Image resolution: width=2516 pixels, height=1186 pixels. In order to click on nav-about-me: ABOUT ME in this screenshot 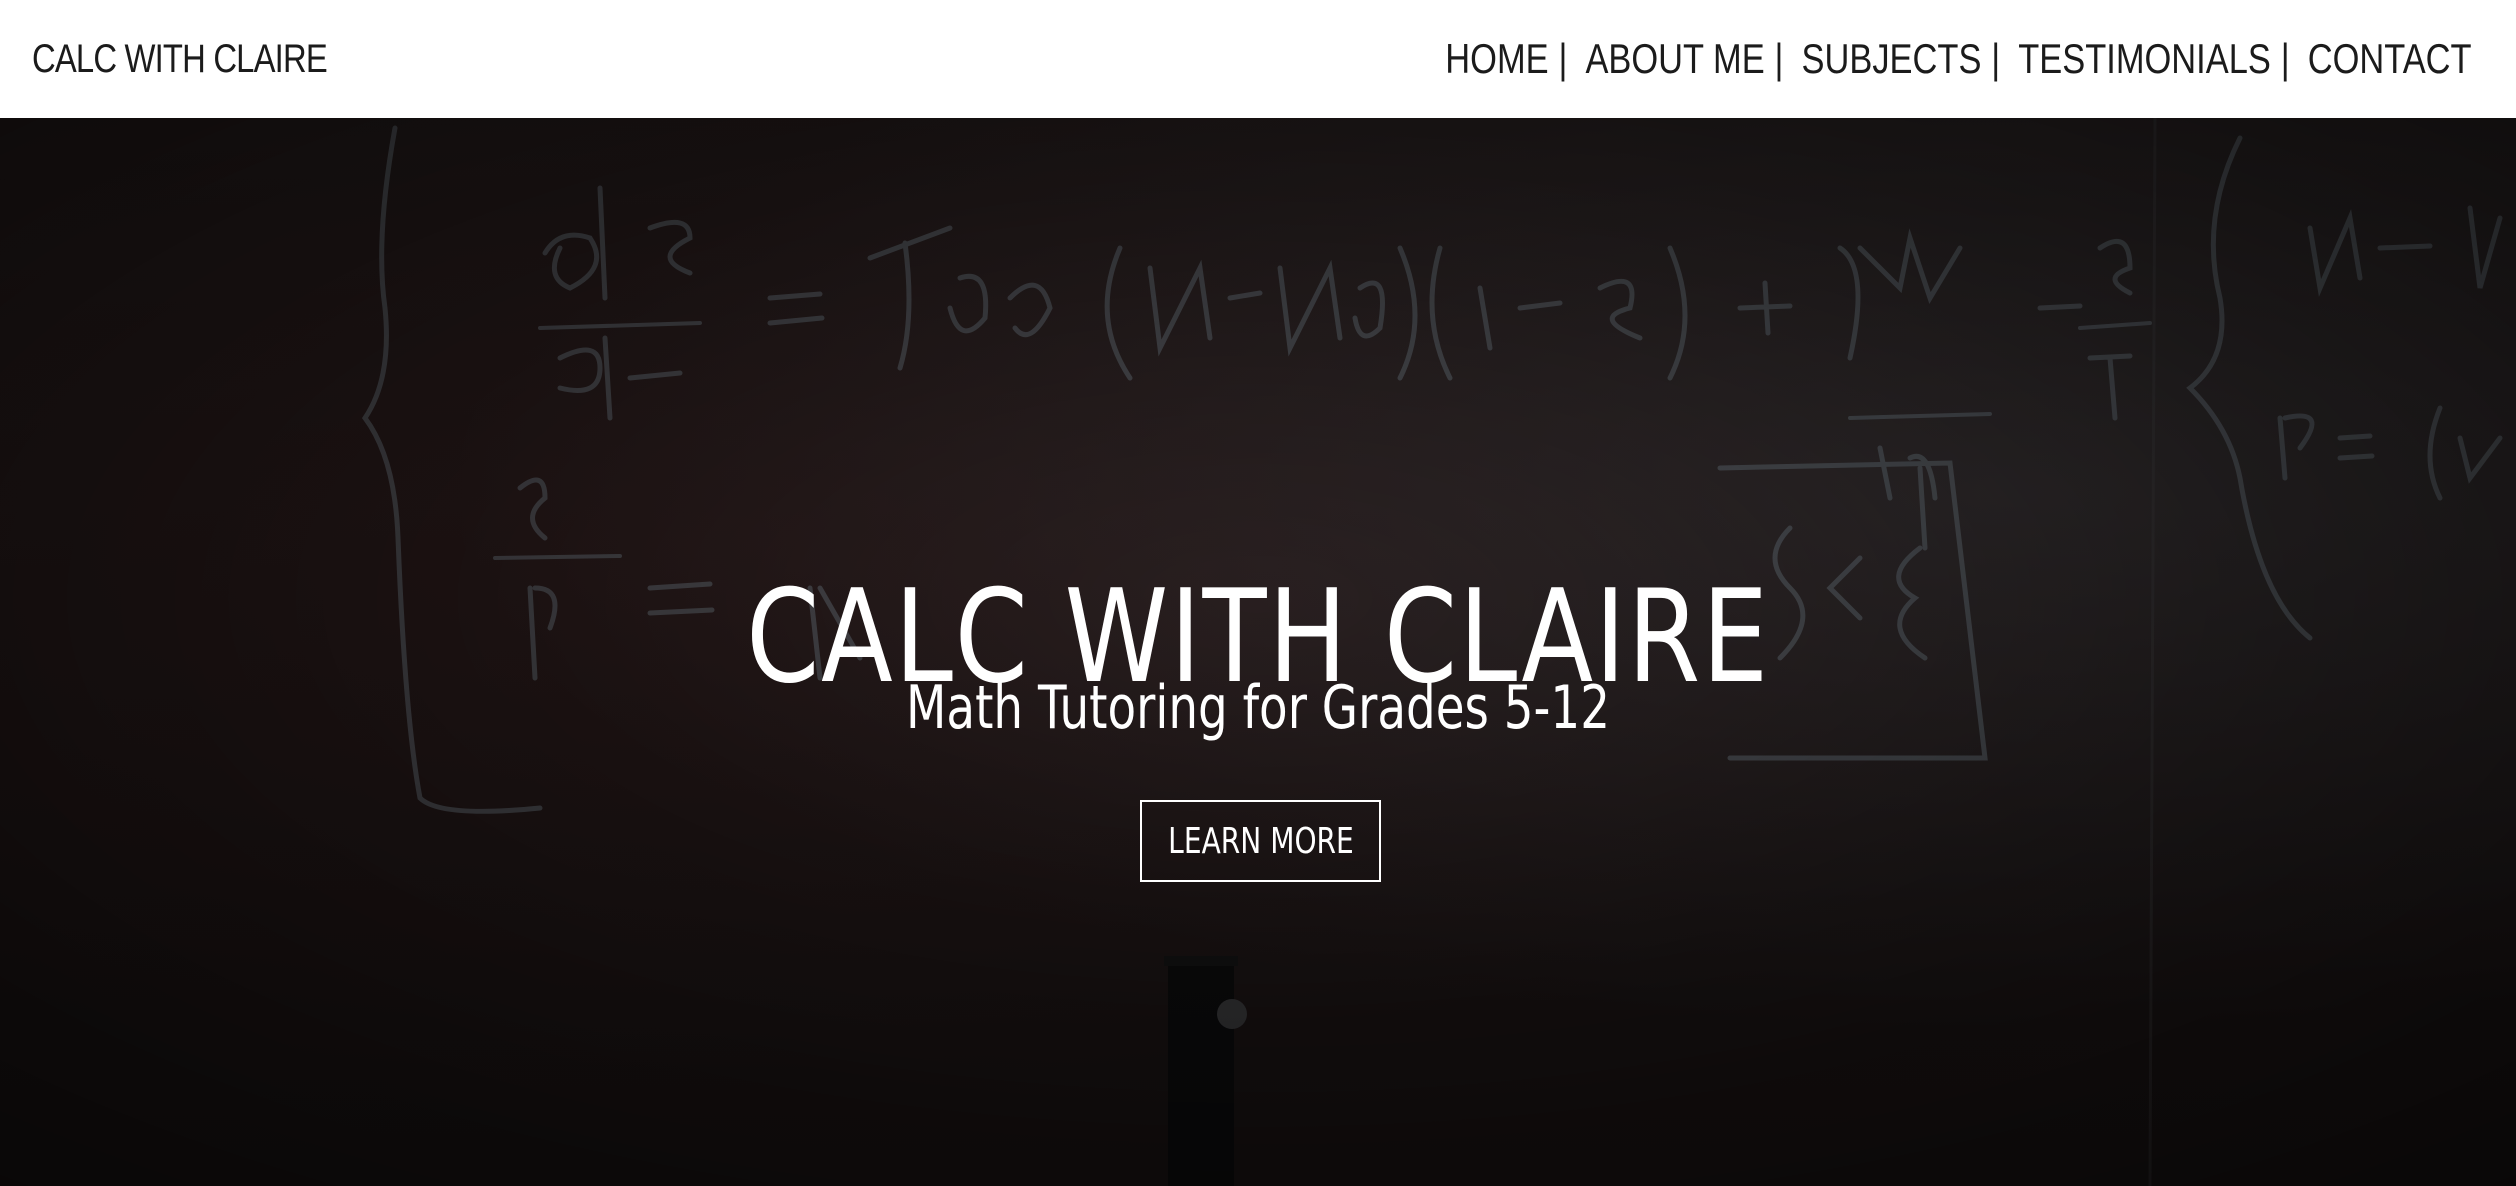, I will do `click(1675, 59)`.